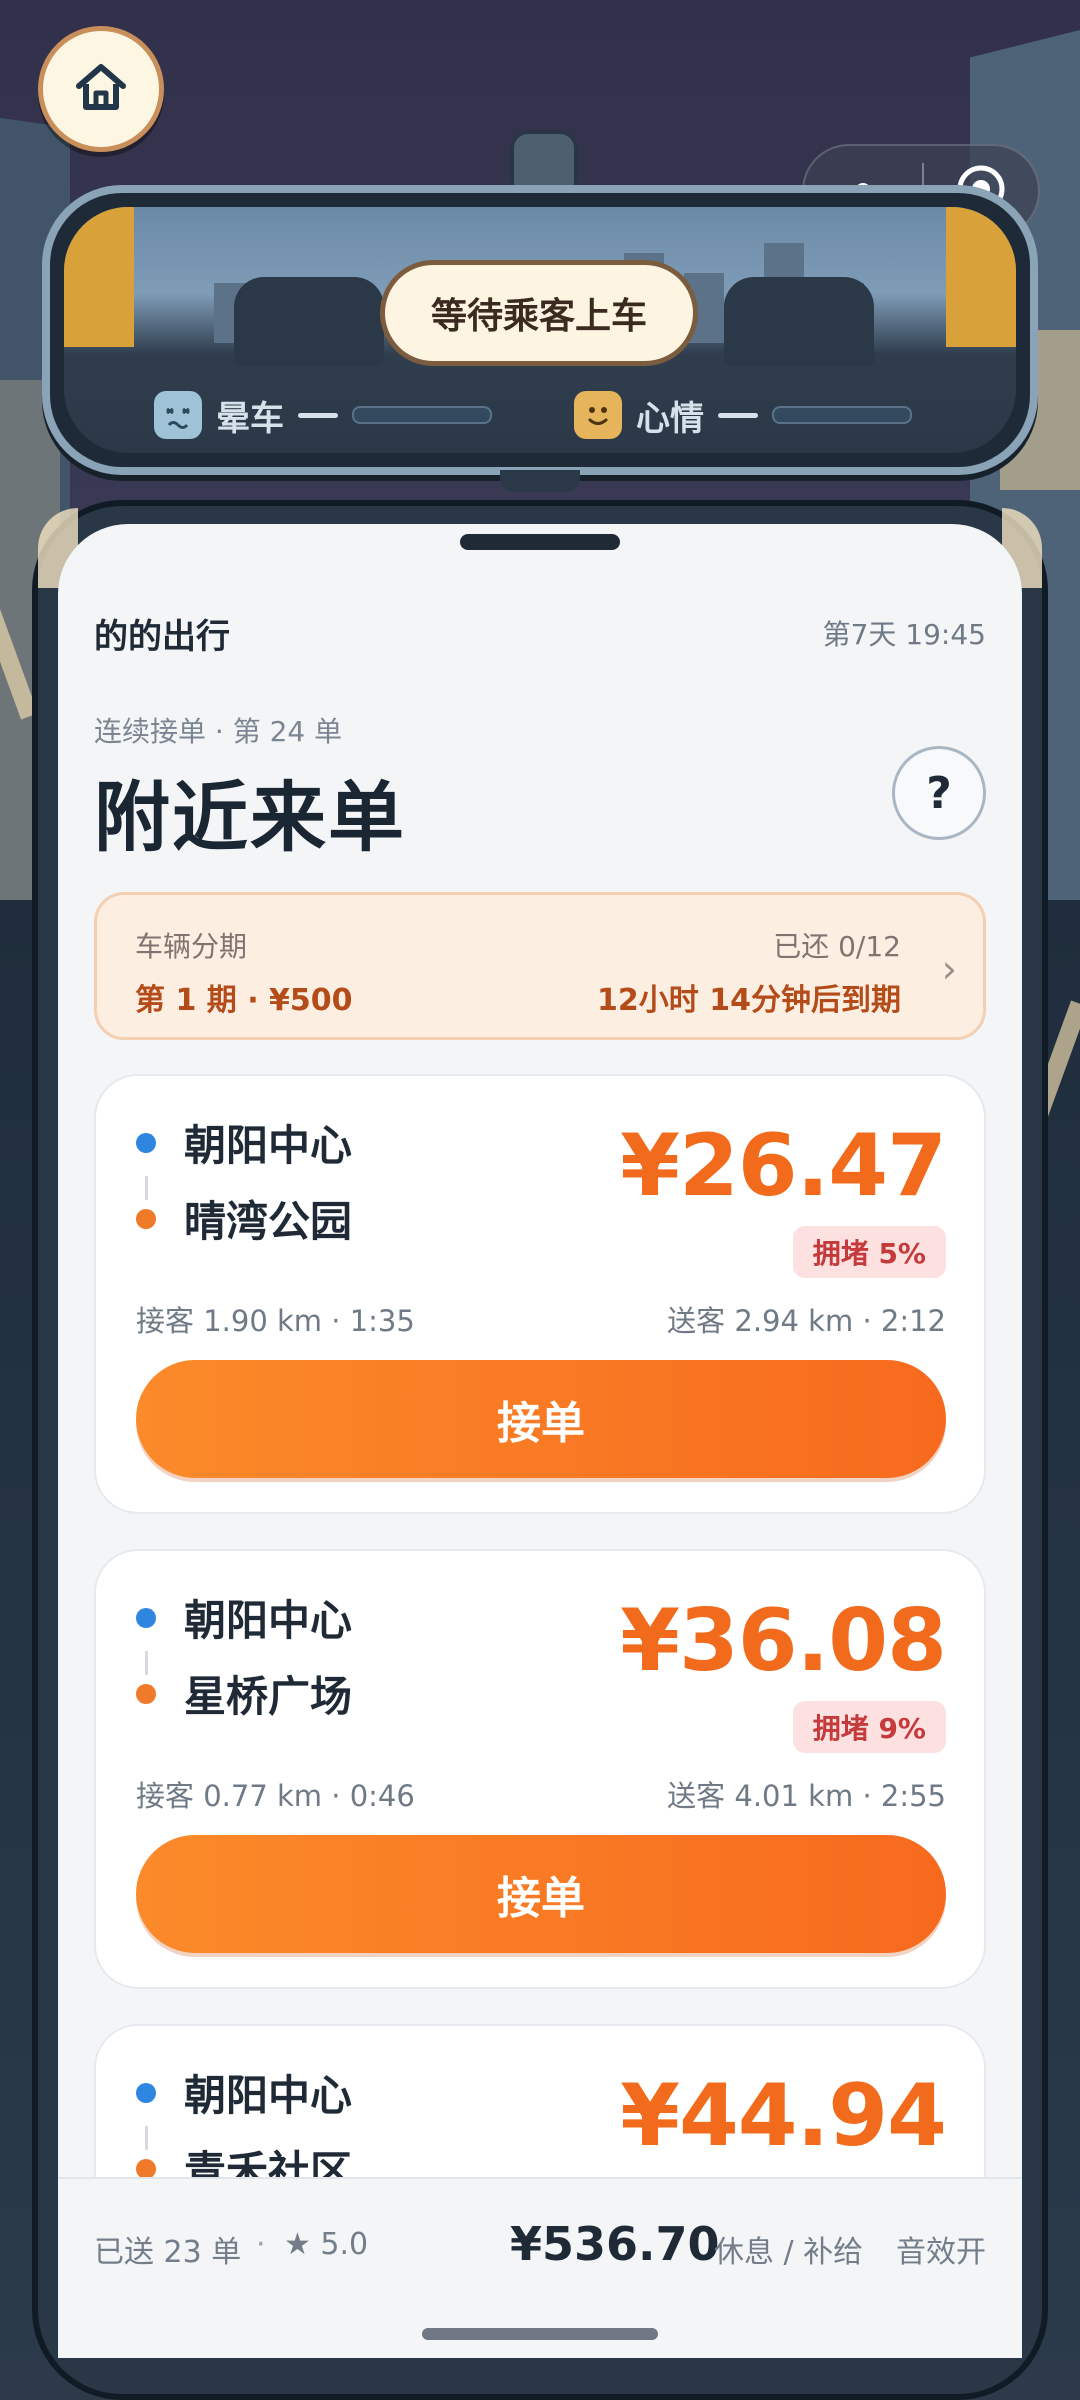 The height and width of the screenshot is (2400, 1080). I want to click on destination-stop: 星桥广场, so click(244, 1693).